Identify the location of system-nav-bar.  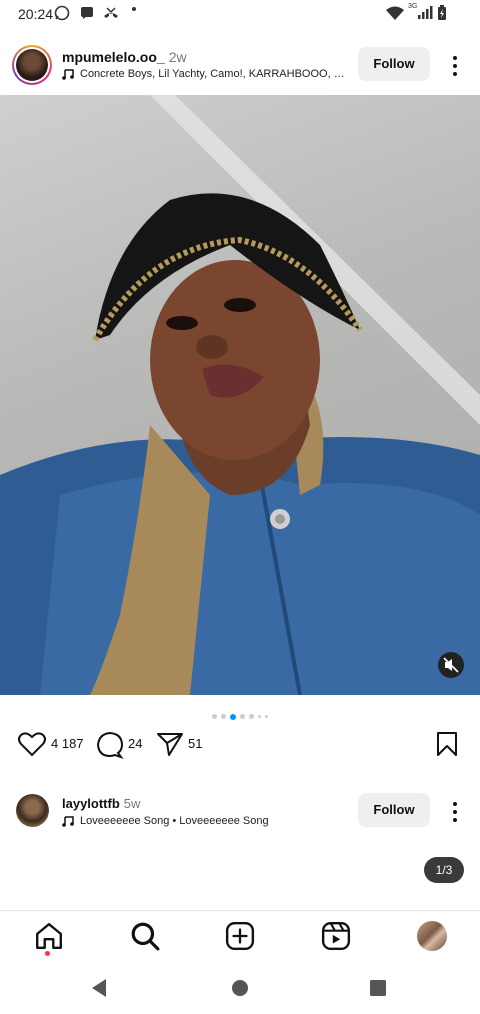
(240, 988).